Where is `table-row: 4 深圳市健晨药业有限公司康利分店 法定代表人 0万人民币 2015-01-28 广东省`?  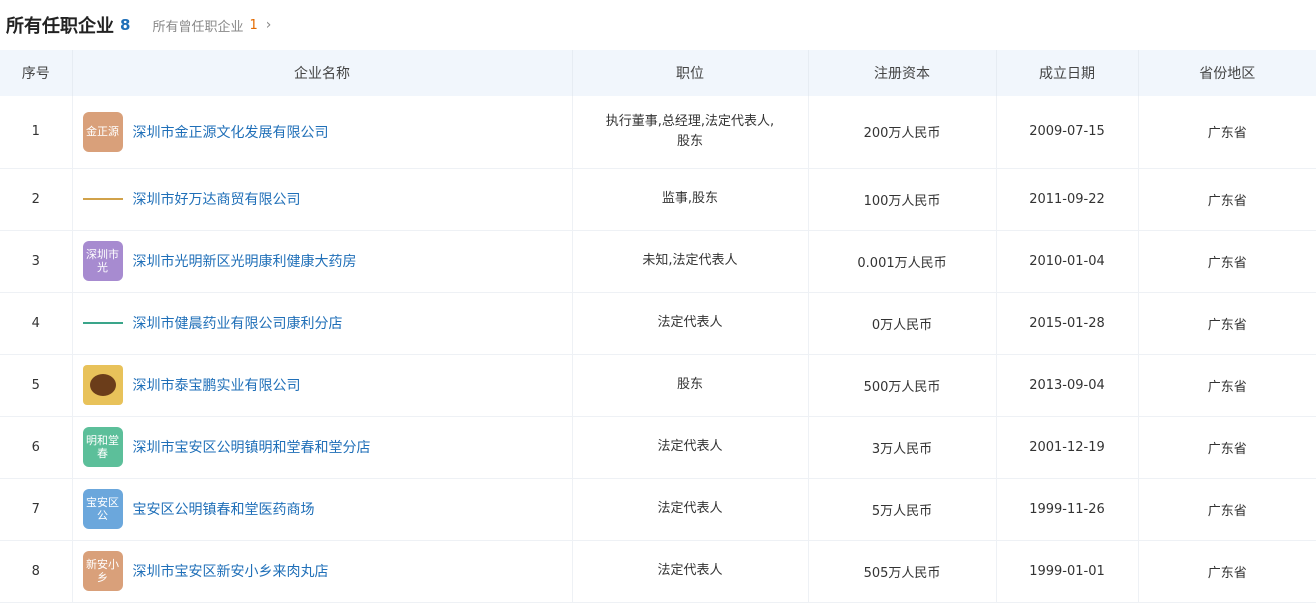 table-row: 4 深圳市健晨药业有限公司康利分店 法定代表人 0万人民币 2015-01-28 广东省 is located at coordinates (658, 323).